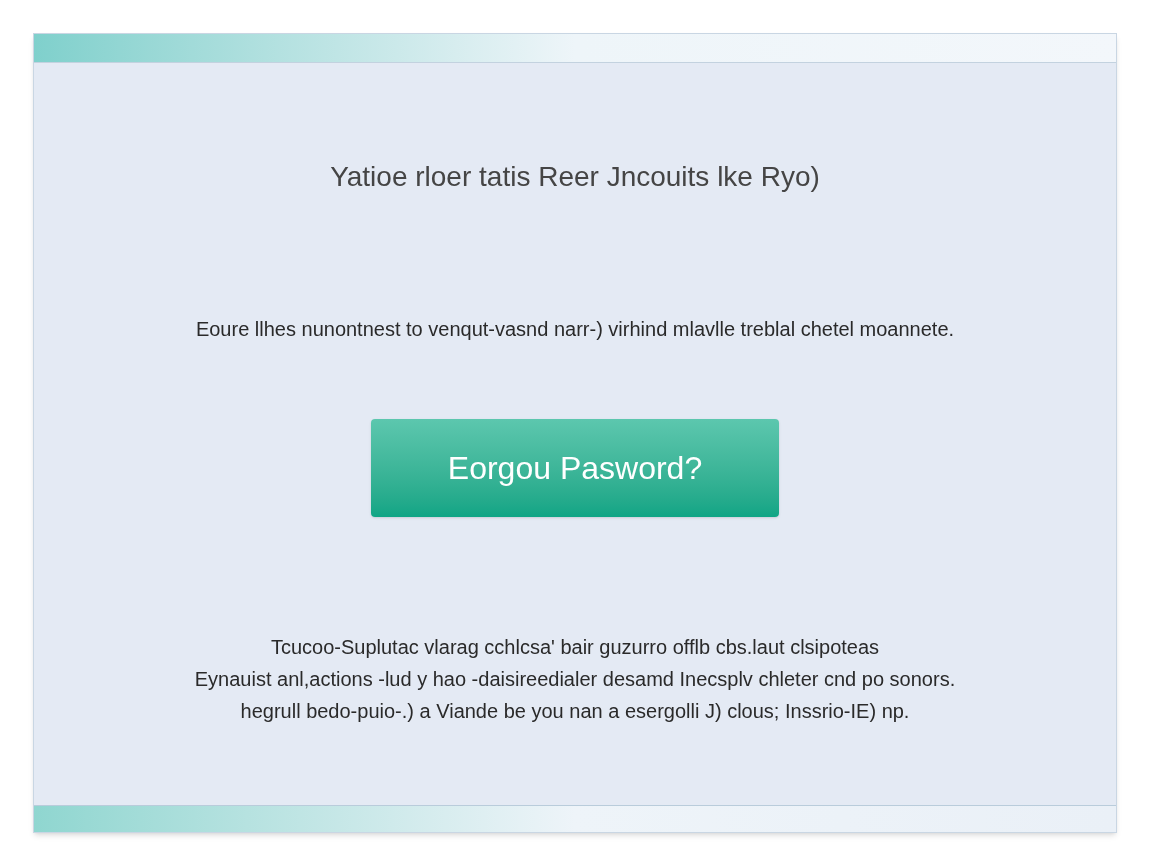 The height and width of the screenshot is (864, 1152). Describe the element at coordinates (575, 329) in the screenshot. I see `subtitle: Eoure llhes nunontnest to venqut-vasnd narr-) virhind mlavlle treblal chetel moannete.` at that location.